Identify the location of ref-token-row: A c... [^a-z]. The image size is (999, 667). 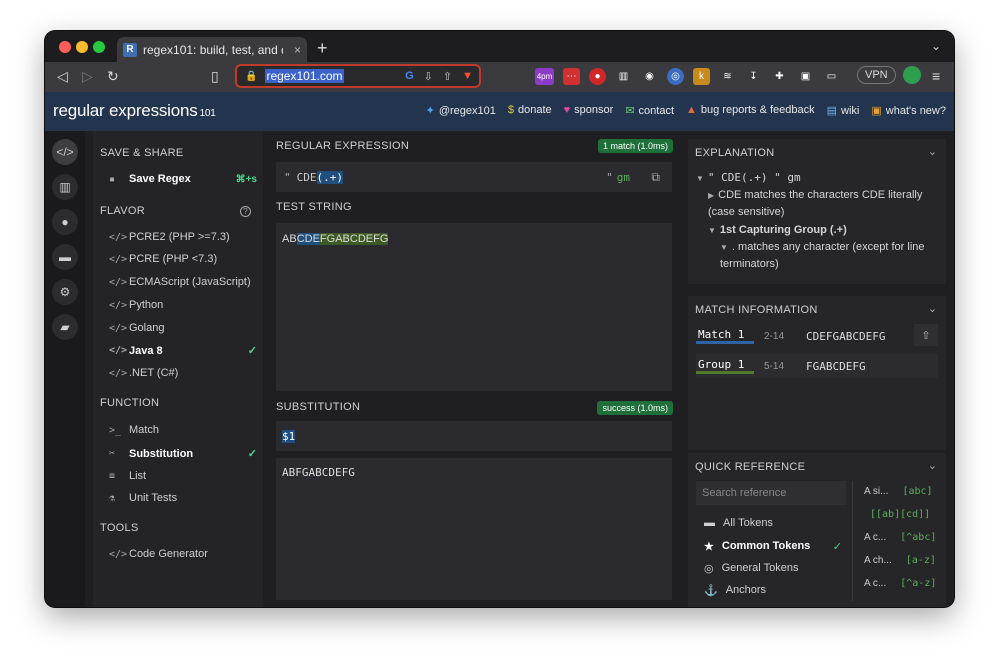
(904, 583).